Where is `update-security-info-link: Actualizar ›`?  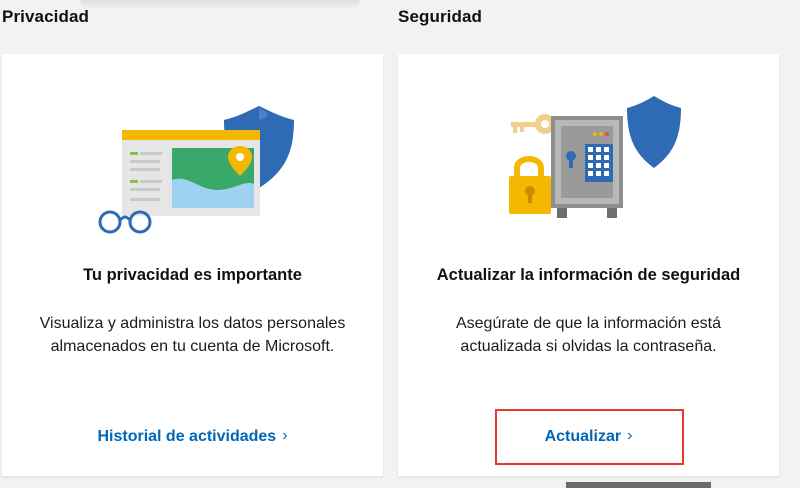 update-security-info-link: Actualizar › is located at coordinates (588, 436).